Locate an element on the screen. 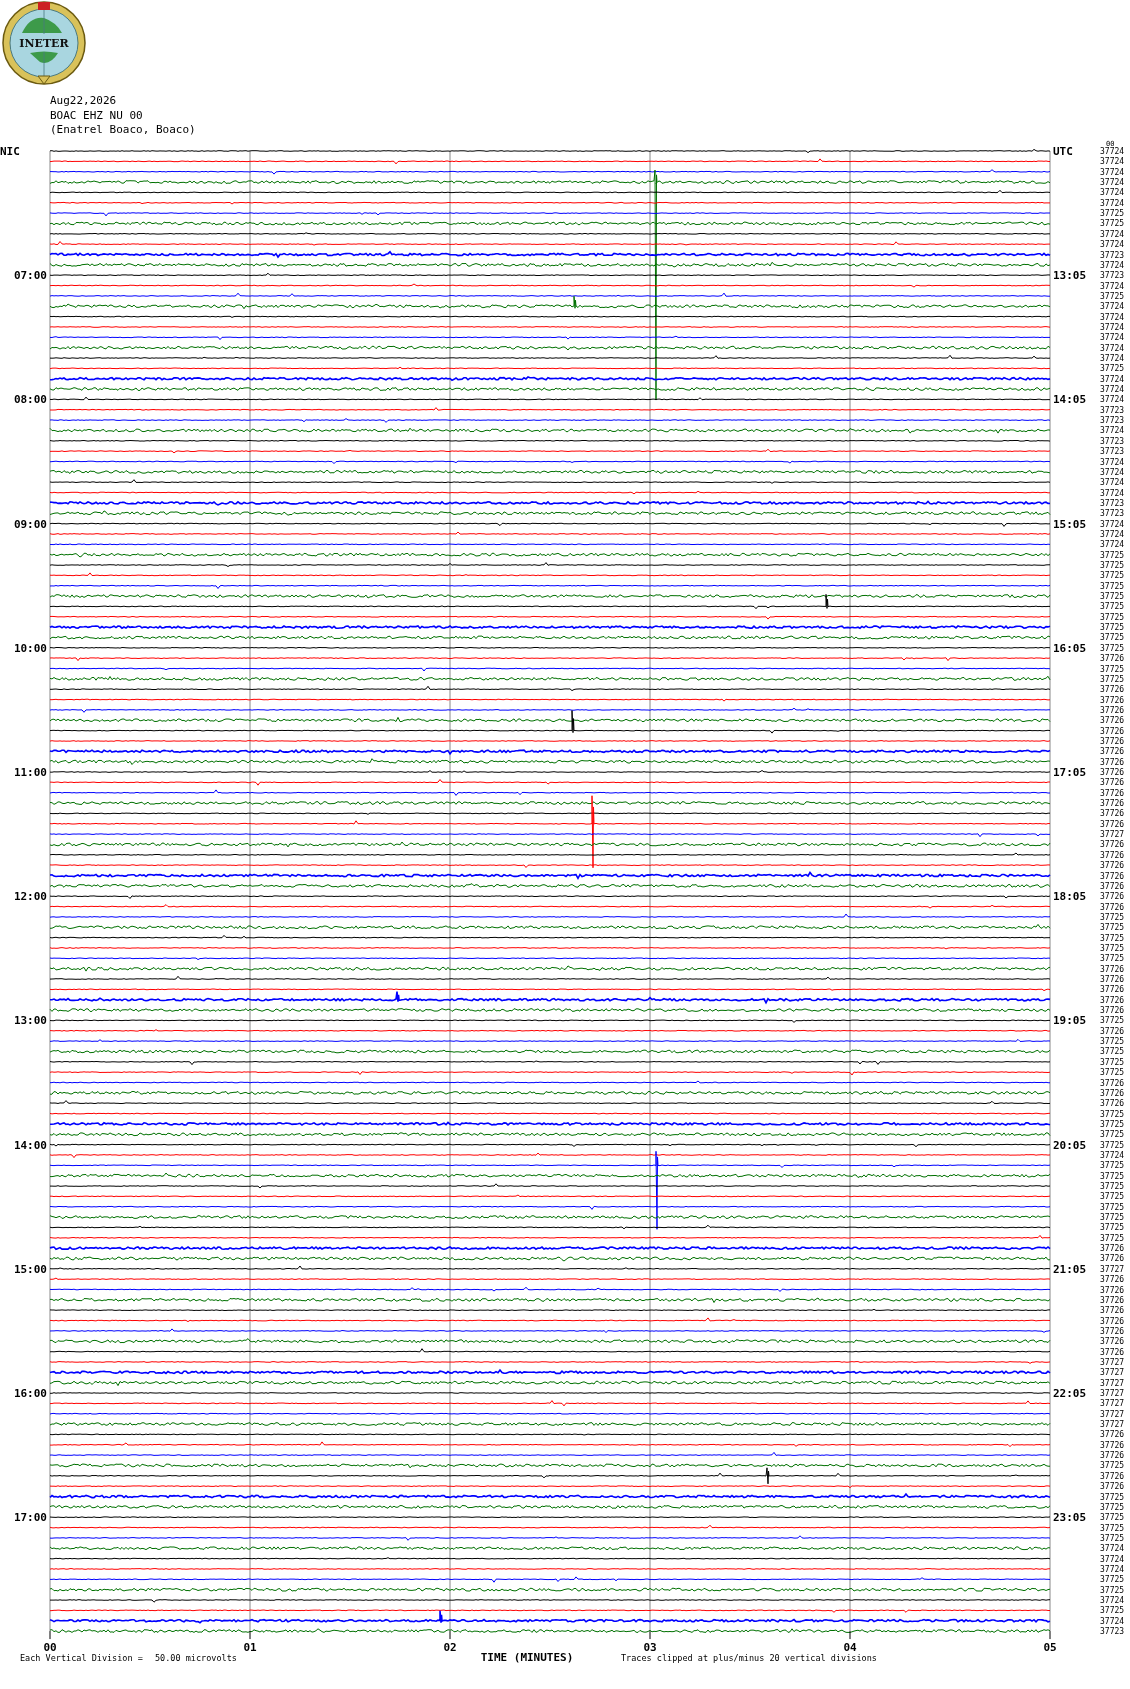 The height and width of the screenshot is (1689, 1130). axis-tick-label: 03 is located at coordinates (650, 1648).